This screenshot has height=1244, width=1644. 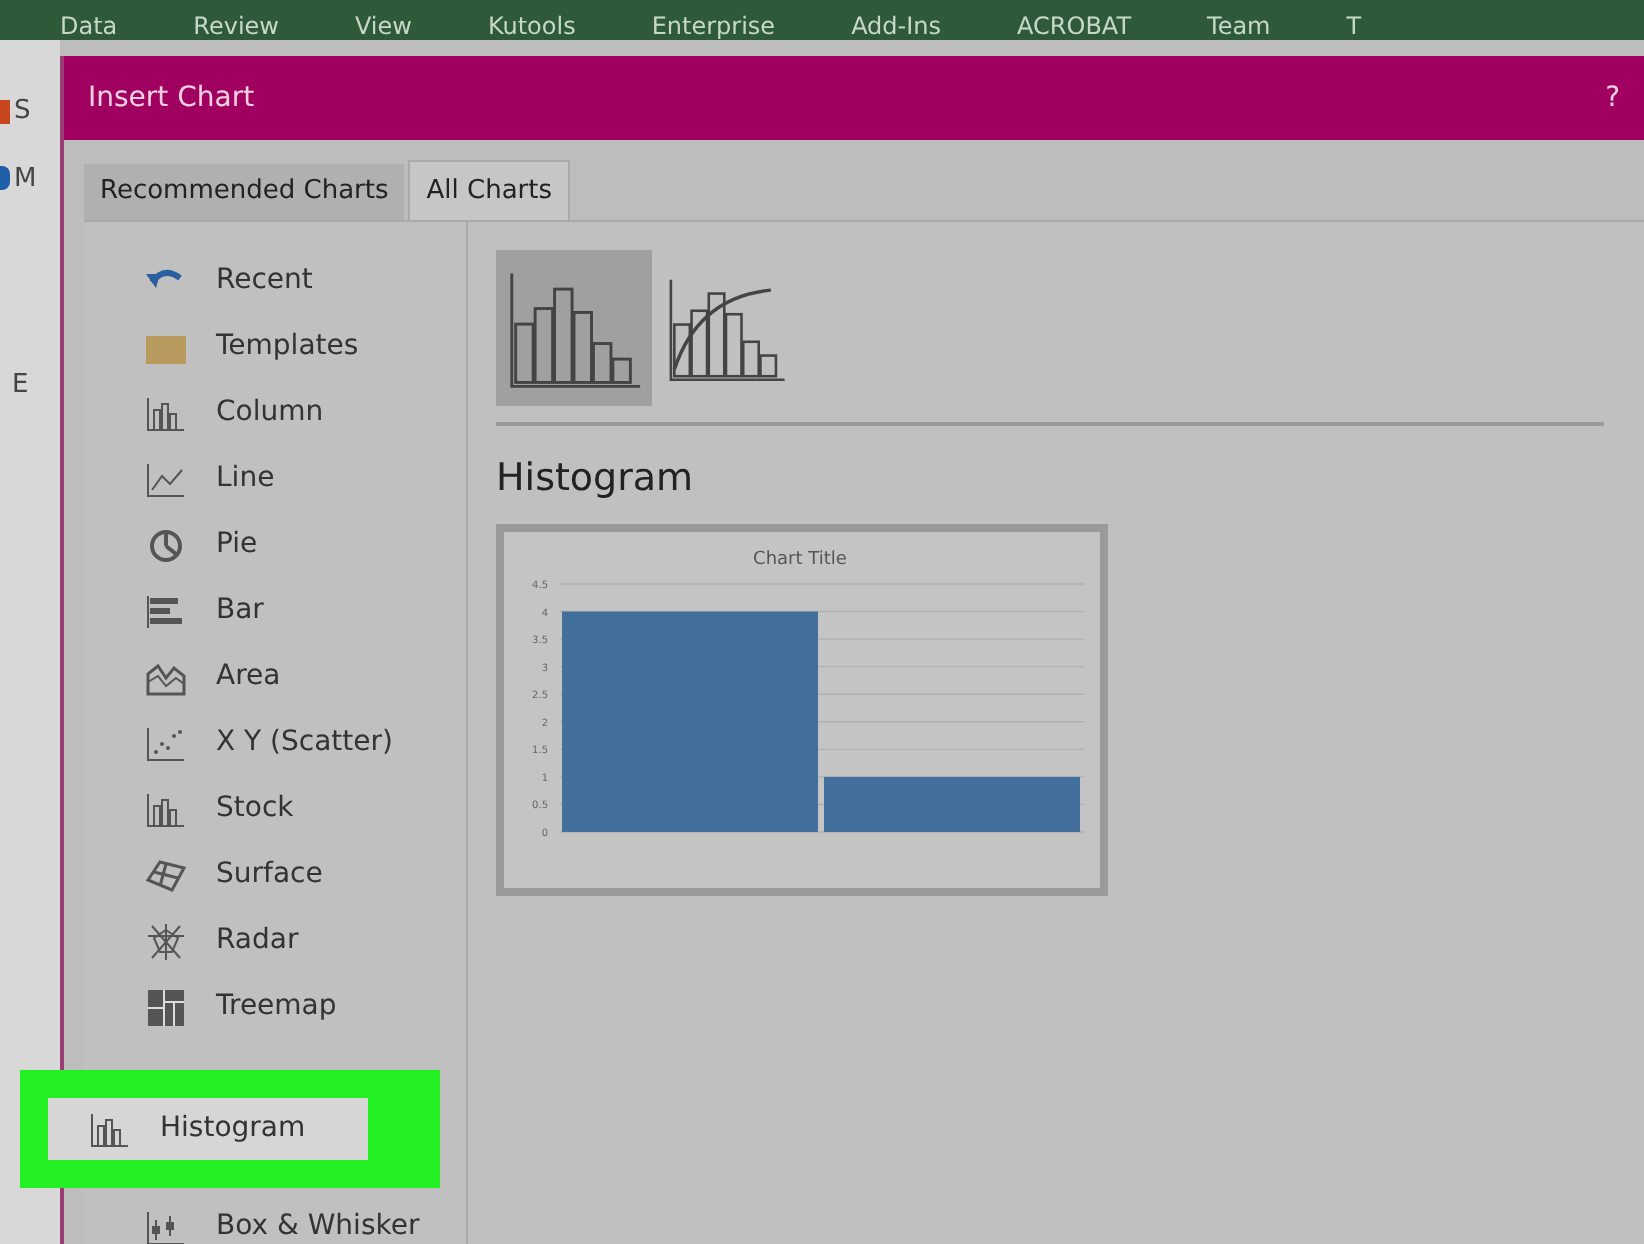 What do you see at coordinates (166, 479) in the screenshot?
I see `line-chart-icon` at bounding box center [166, 479].